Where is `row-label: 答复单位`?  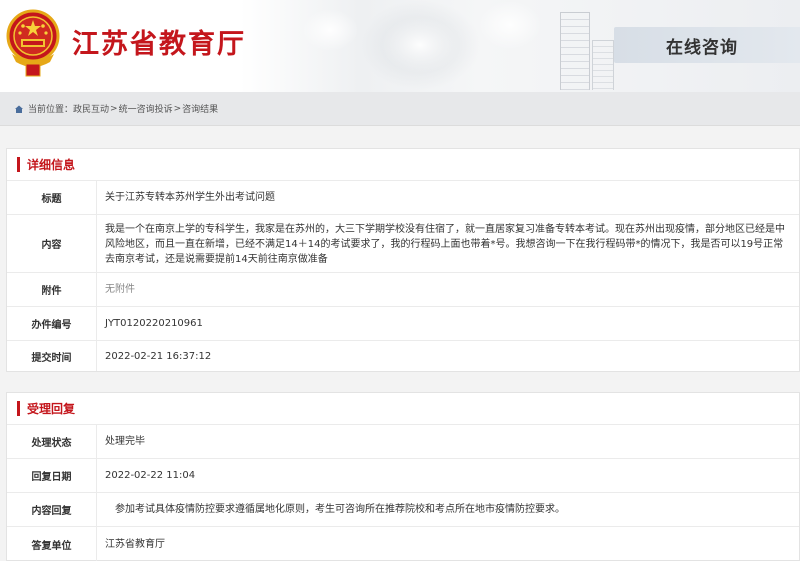
row-label: 答复单位 is located at coordinates (52, 544).